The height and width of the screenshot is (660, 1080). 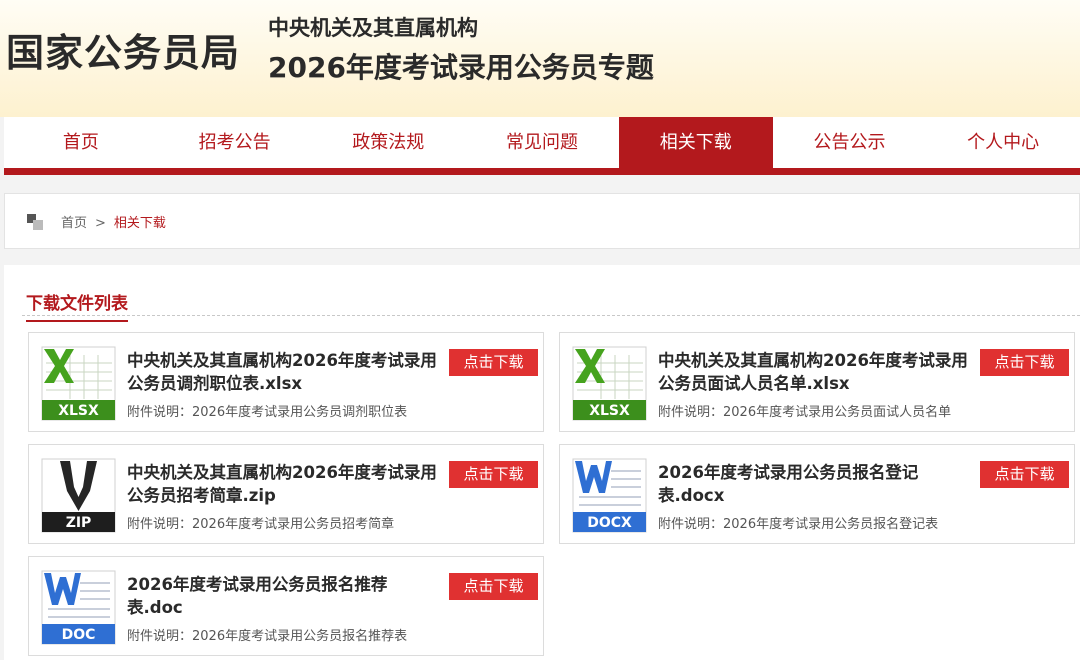 What do you see at coordinates (542, 171) in the screenshot?
I see `nav-underline-bar` at bounding box center [542, 171].